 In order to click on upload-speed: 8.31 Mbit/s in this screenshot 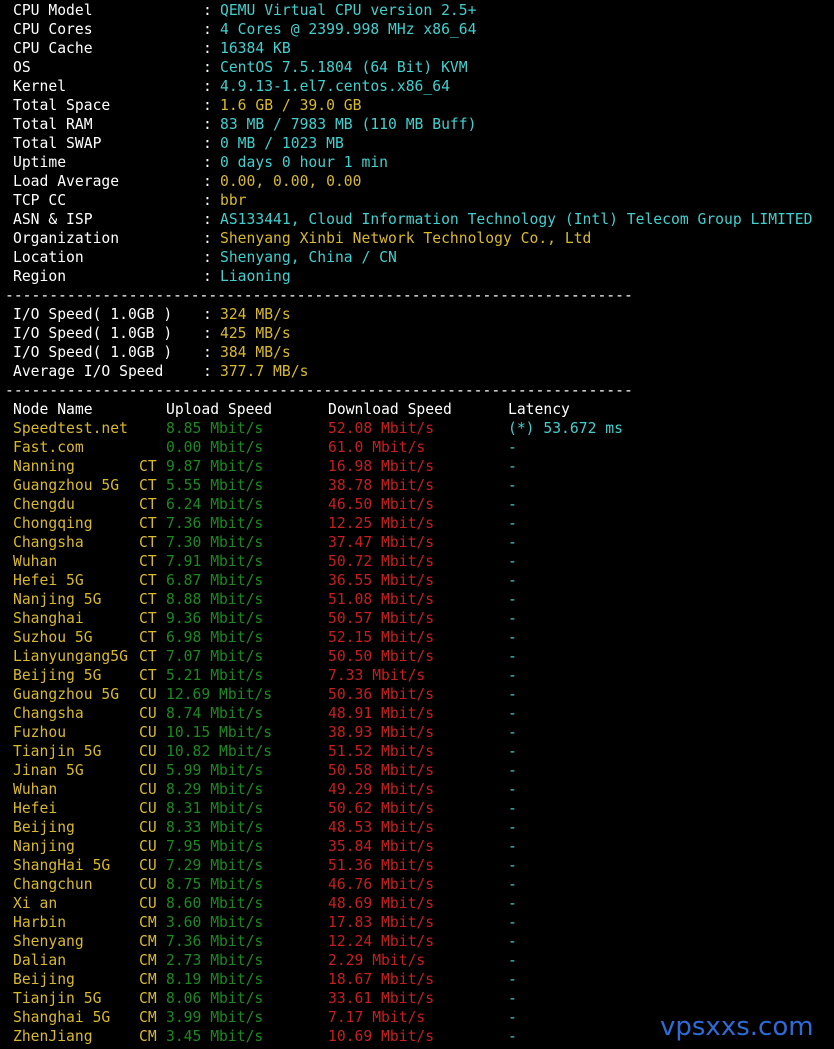, I will do `click(215, 808)`.